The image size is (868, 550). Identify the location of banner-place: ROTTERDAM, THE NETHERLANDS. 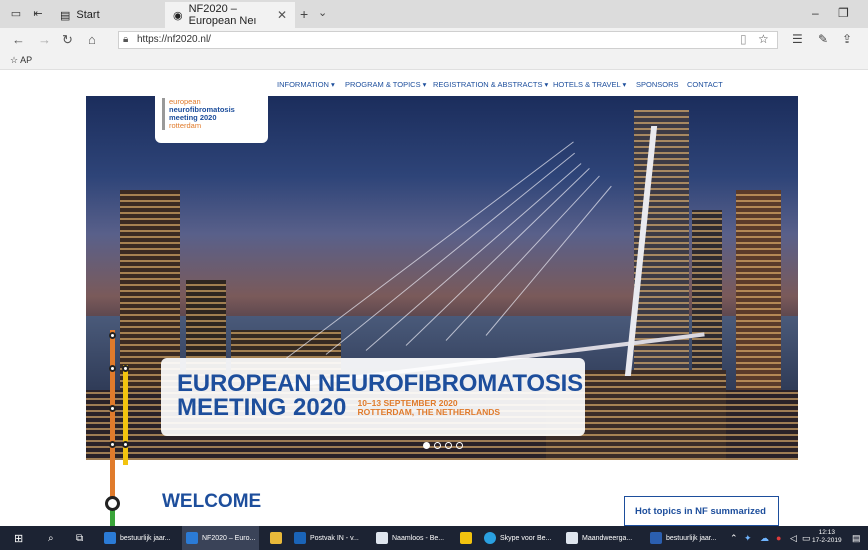
(429, 412).